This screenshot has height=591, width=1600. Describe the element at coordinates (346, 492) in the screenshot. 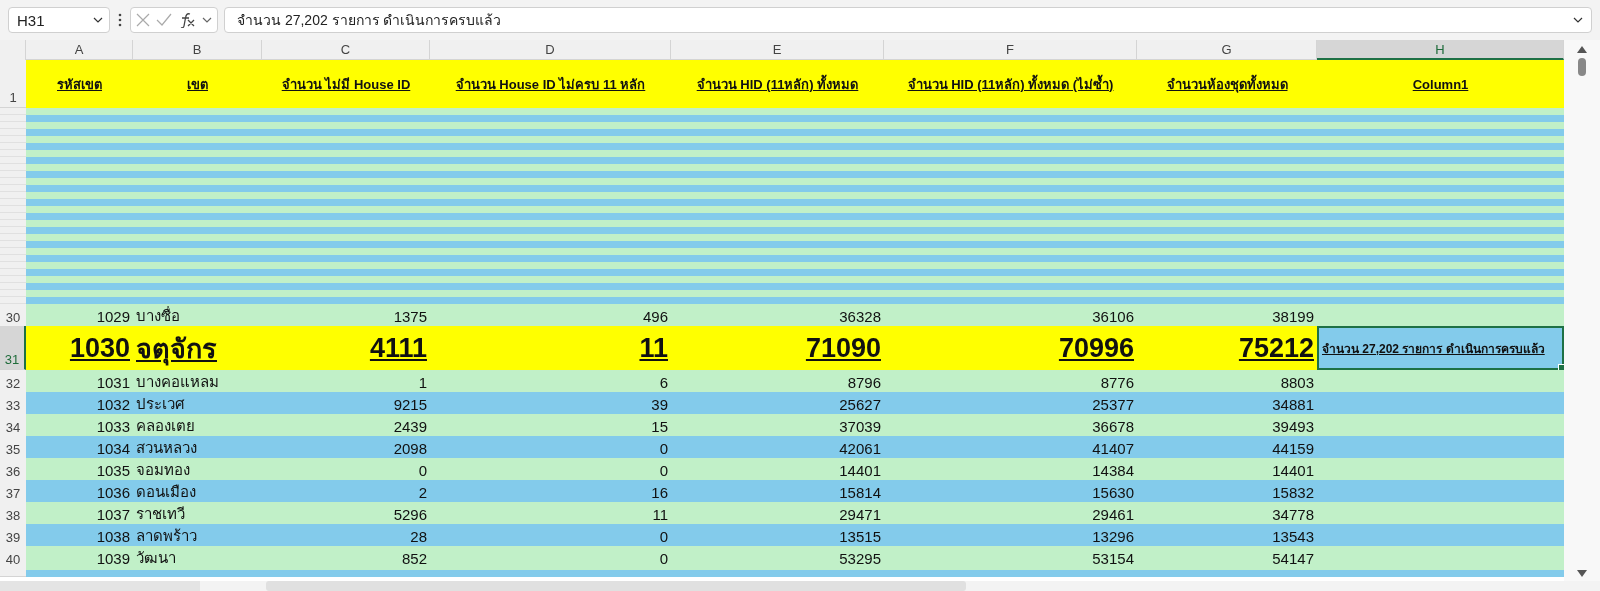

I see `table-cell: 2` at that location.